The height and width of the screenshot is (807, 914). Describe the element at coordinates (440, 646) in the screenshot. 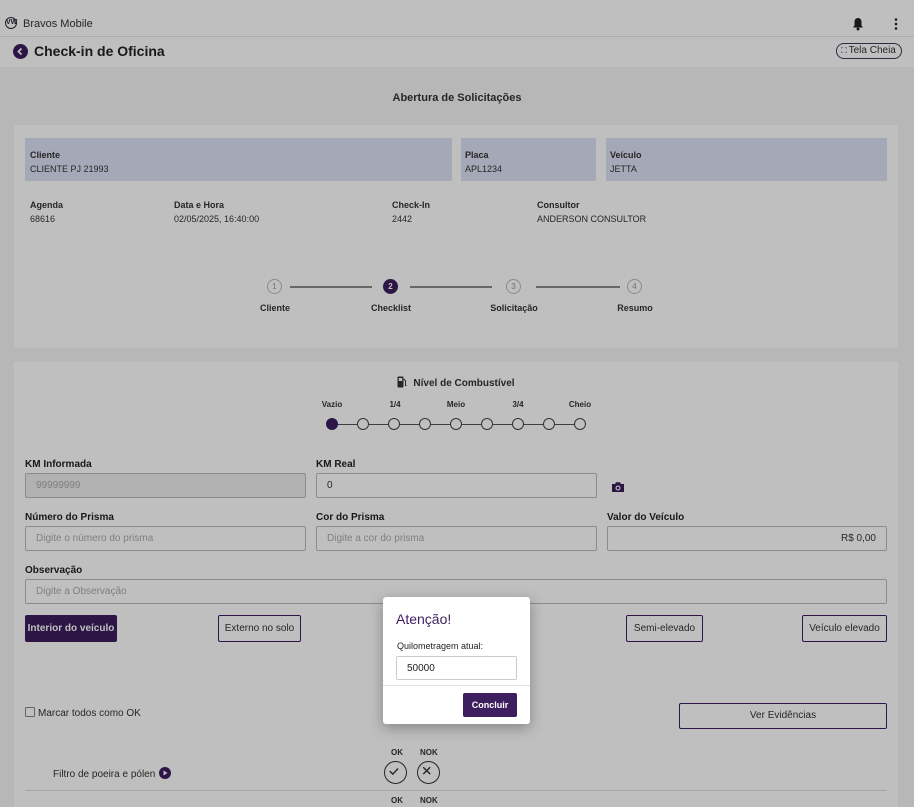

I see `modal-field-label: Quilometragem atual:` at that location.